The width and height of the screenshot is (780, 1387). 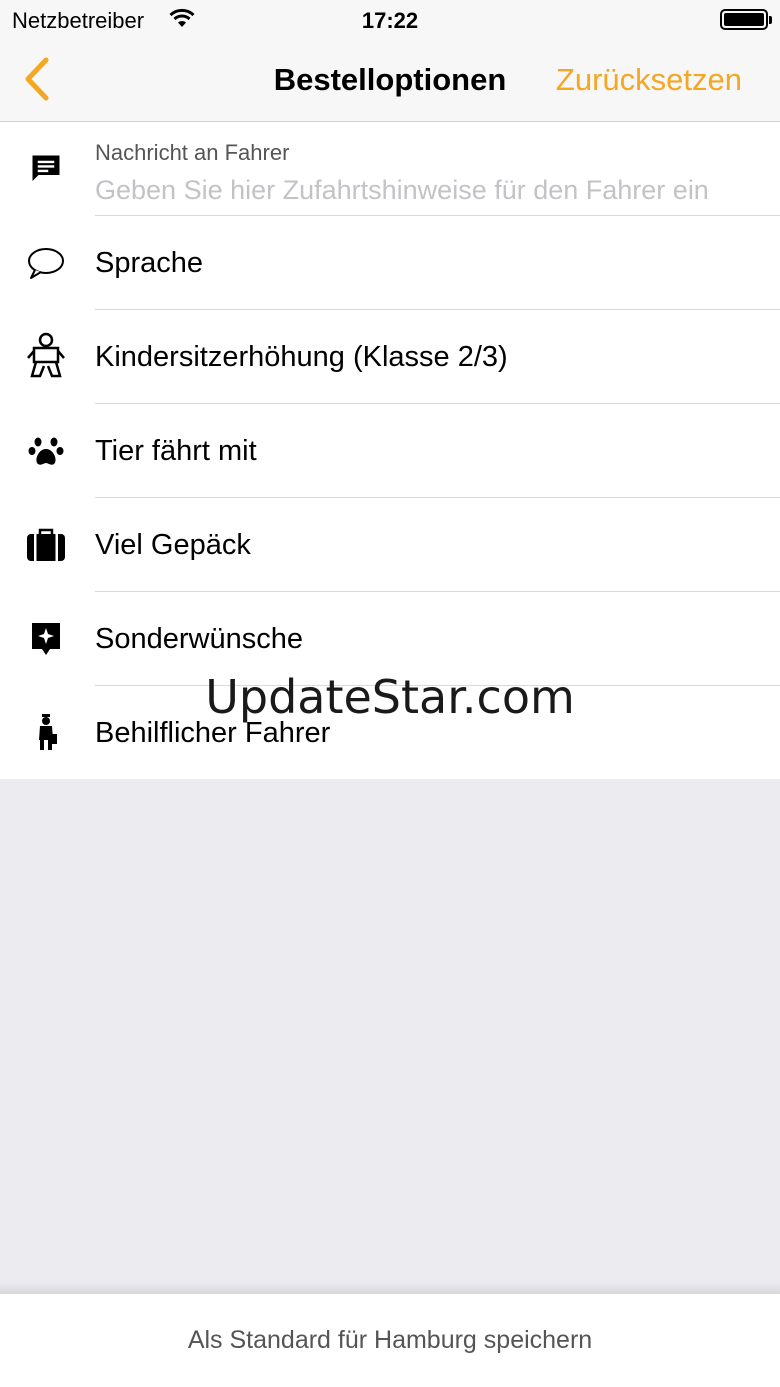 I want to click on message-icon, so click(x=46, y=169).